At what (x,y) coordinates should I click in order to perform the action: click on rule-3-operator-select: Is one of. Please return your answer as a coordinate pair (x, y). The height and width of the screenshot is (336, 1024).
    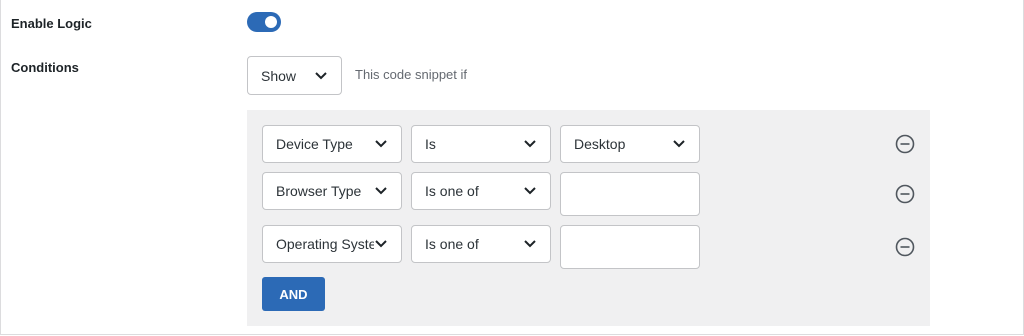
    Looking at the image, I should click on (481, 244).